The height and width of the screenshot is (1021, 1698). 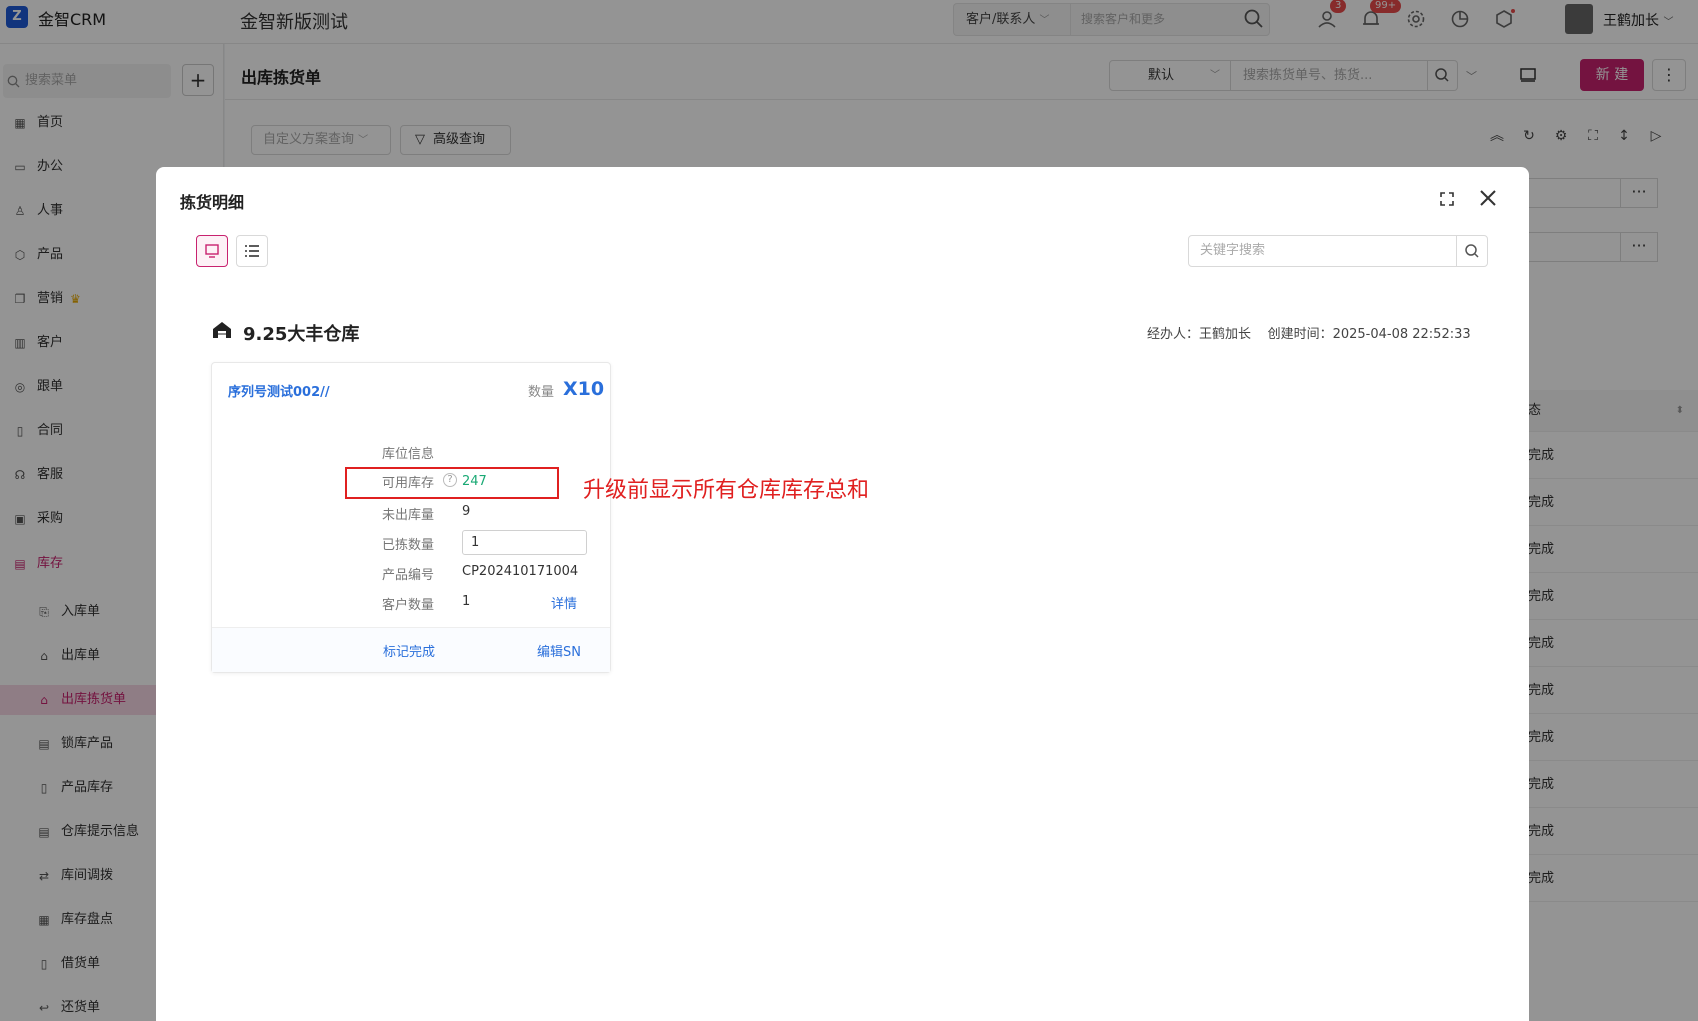 I want to click on mark-done-button: 标记完成, so click(x=409, y=650).